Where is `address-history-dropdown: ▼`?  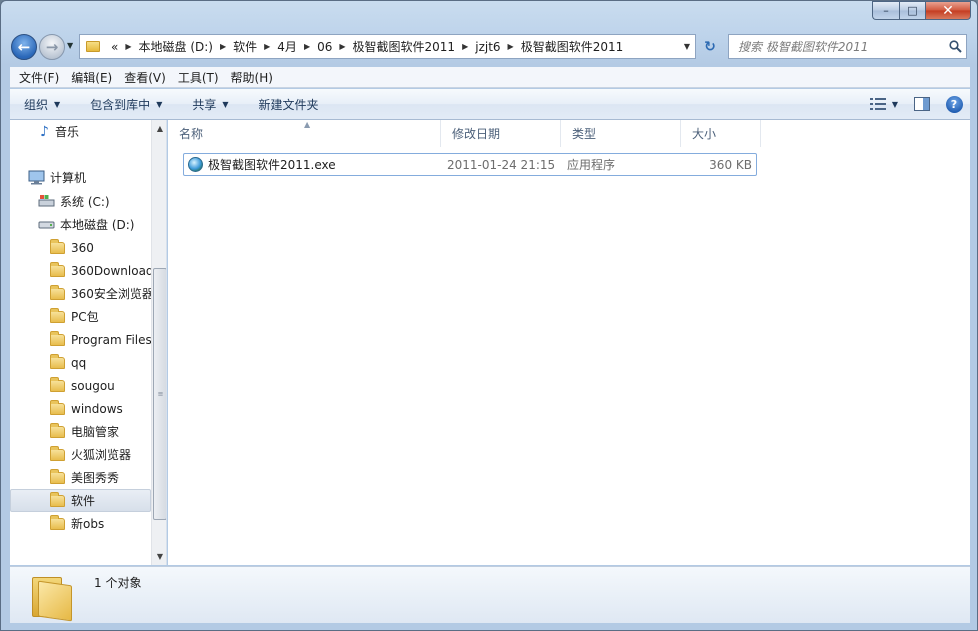
address-history-dropdown: ▼ is located at coordinates (687, 46).